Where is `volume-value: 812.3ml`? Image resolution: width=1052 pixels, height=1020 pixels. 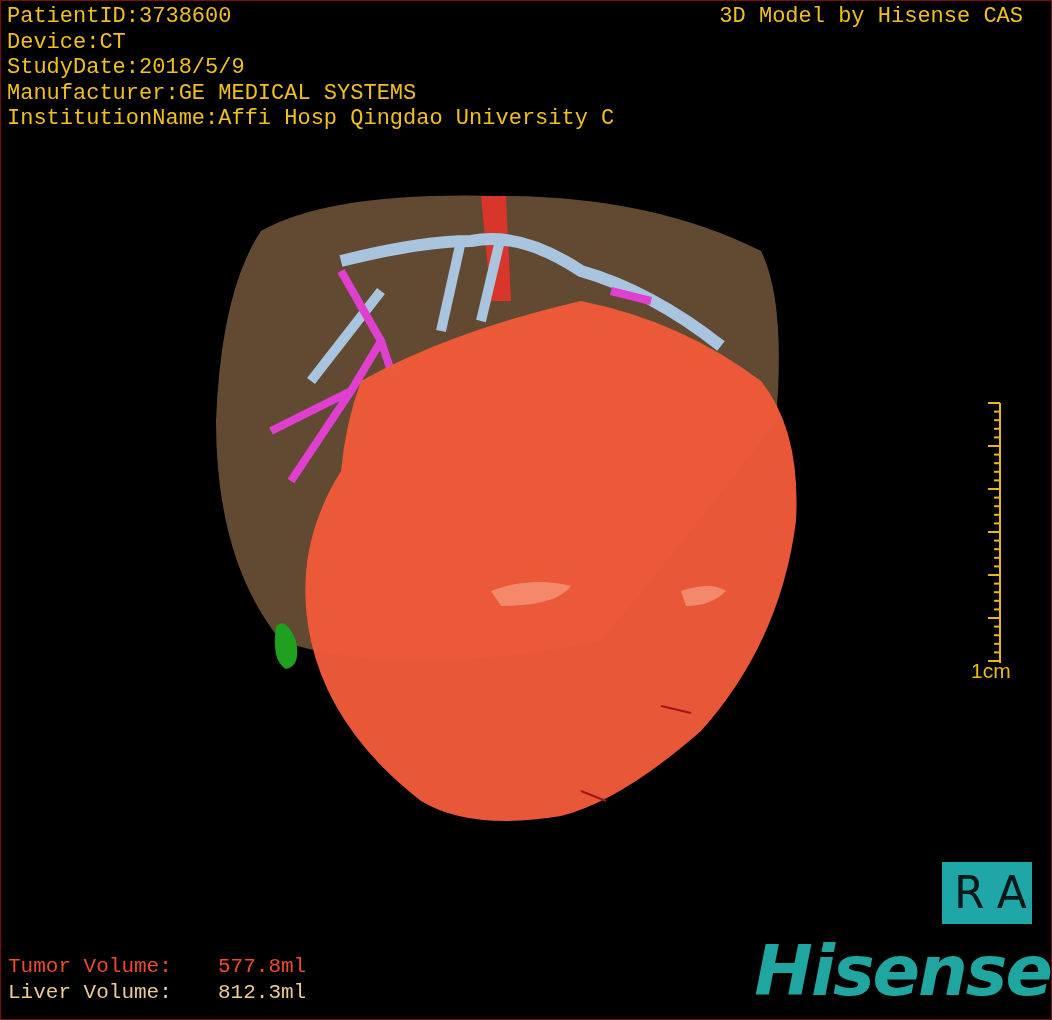
volume-value: 812.3ml is located at coordinates (262, 993).